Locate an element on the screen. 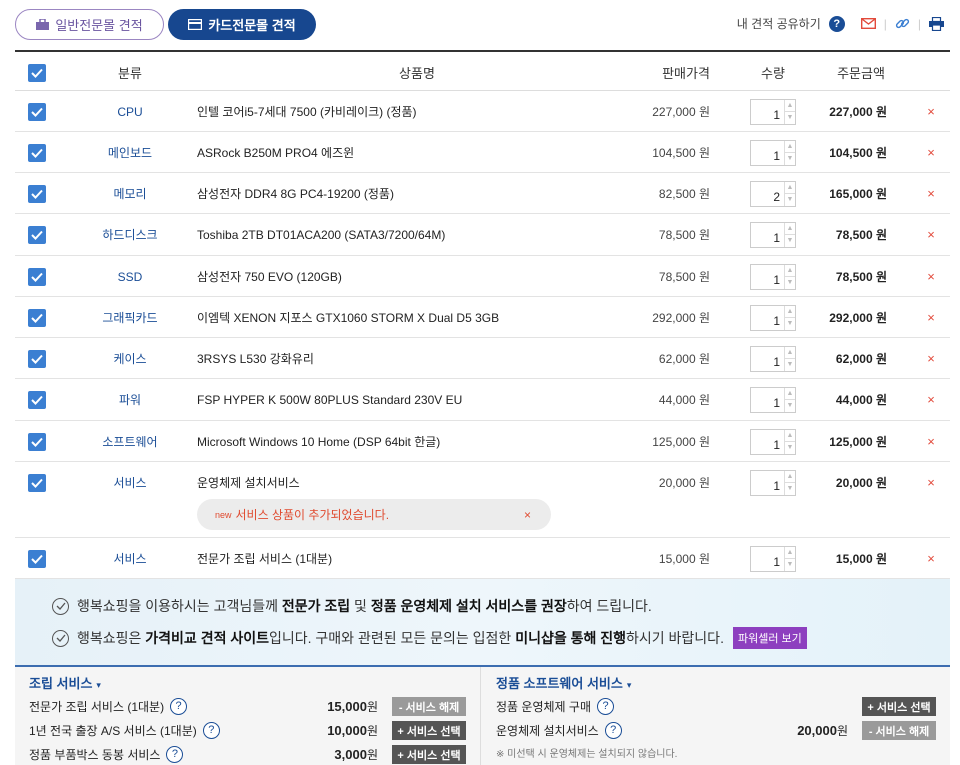 The height and width of the screenshot is (765, 960). tab-general-estimate: 일반전문몰 견적 is located at coordinates (89, 24).